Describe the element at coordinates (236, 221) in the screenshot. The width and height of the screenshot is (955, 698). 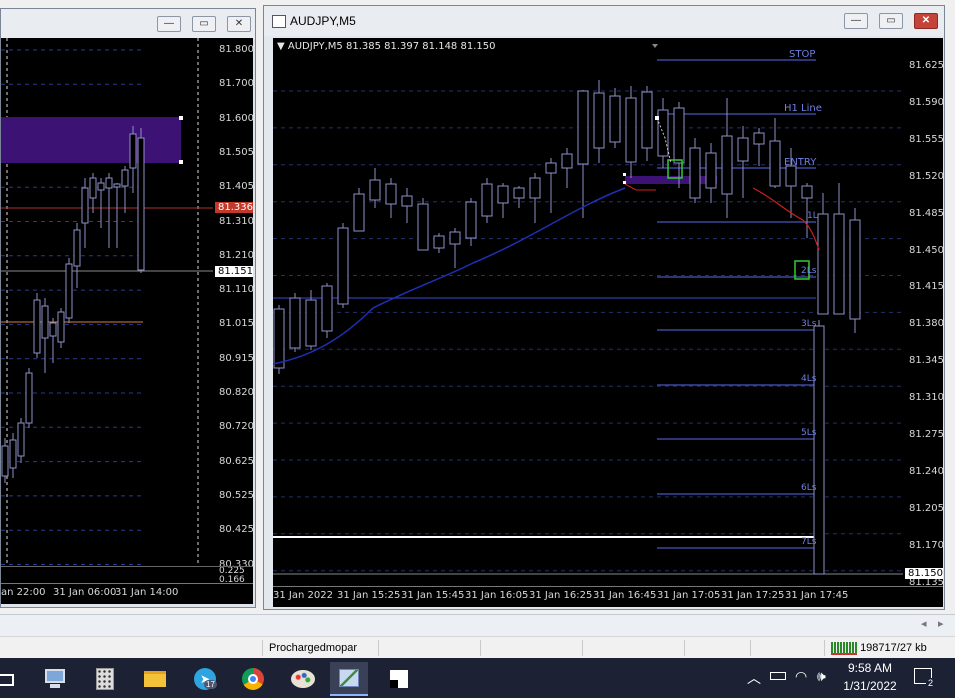
I see `price-scale-label: 81.310` at that location.